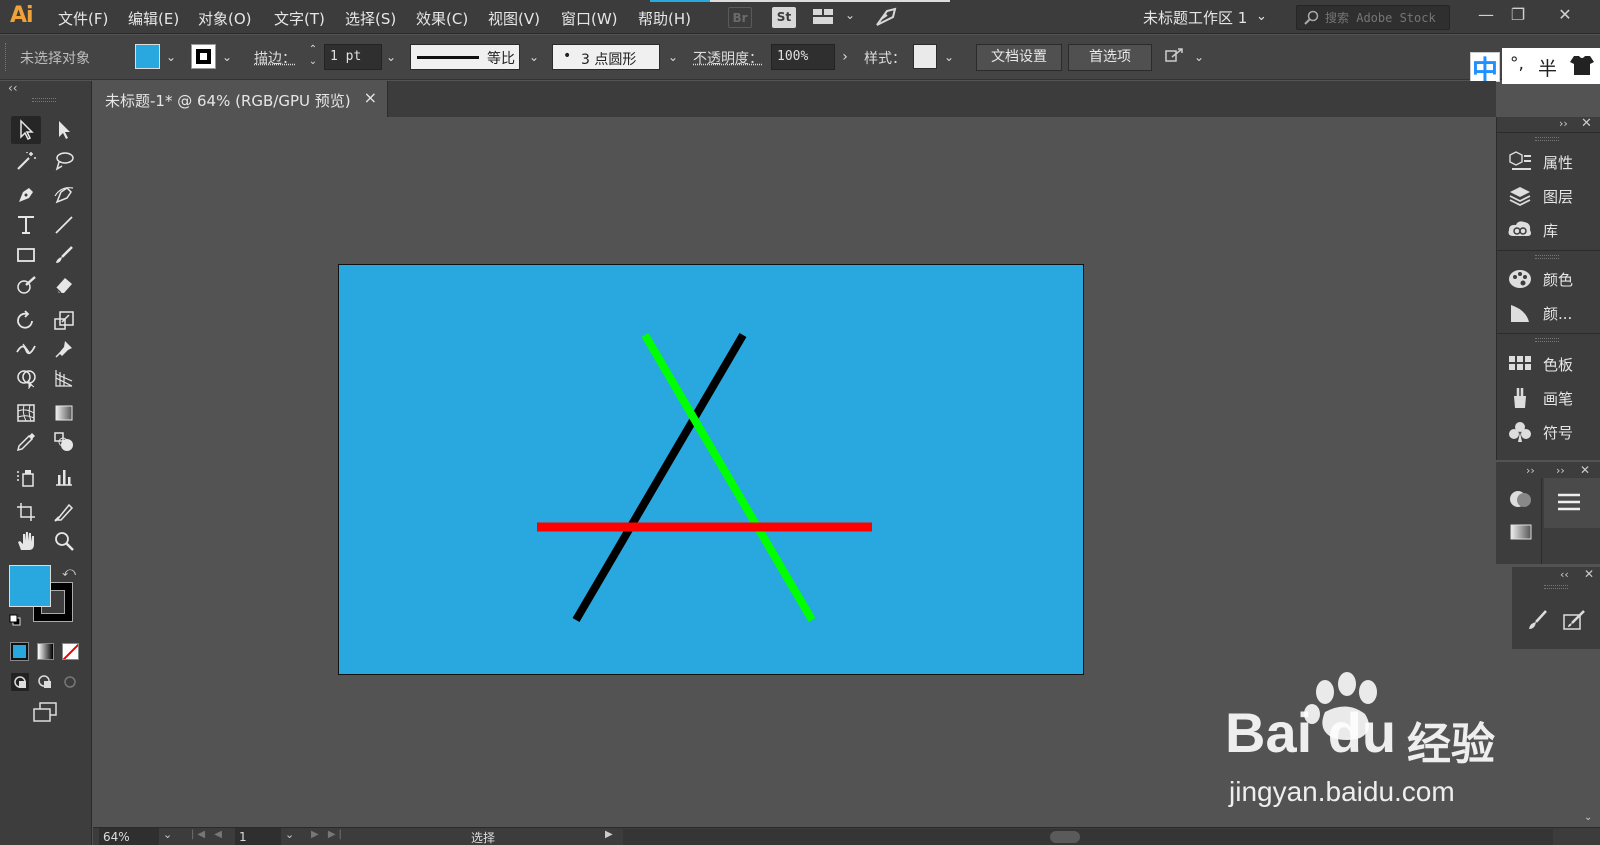 The image size is (1600, 845). Describe the element at coordinates (1552, 230) in the screenshot. I see `panel-libraries: 库` at that location.